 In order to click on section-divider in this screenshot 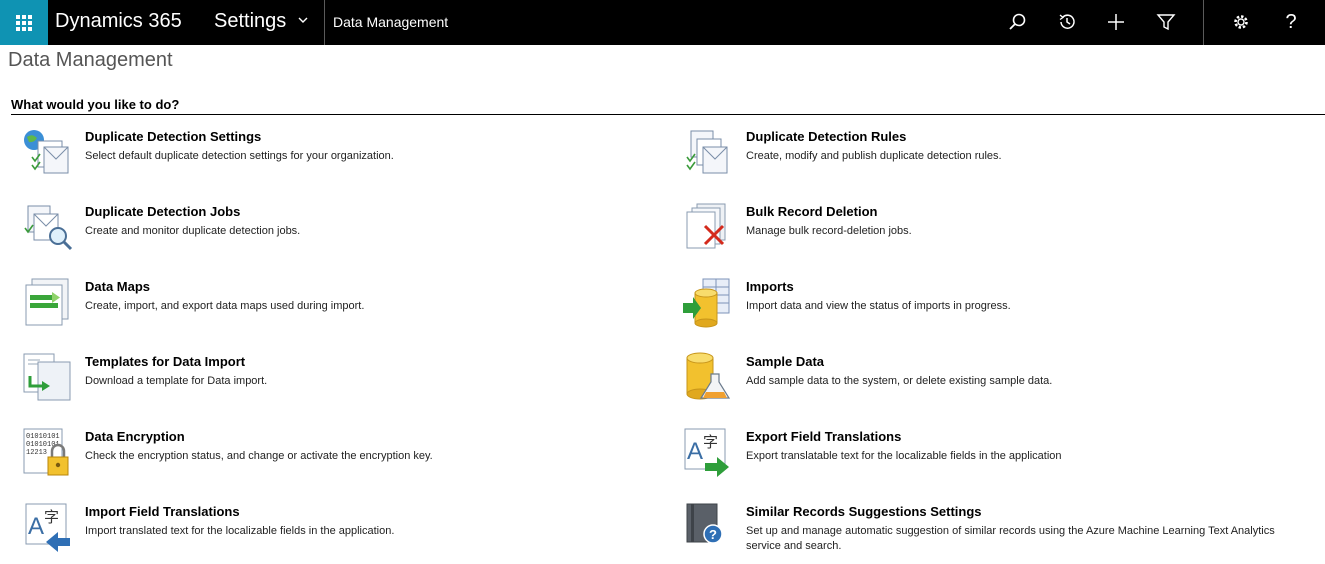, I will do `click(668, 114)`.